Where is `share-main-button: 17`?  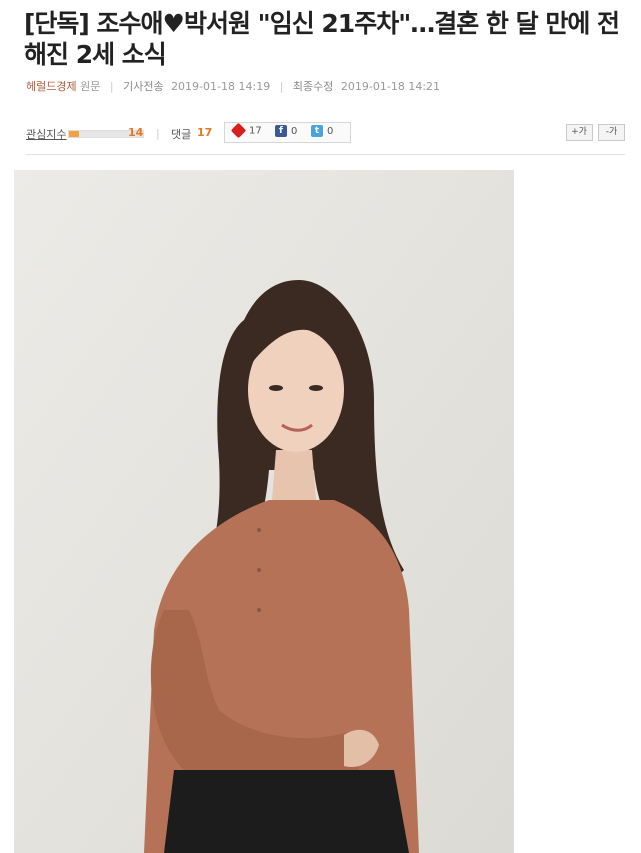 share-main-button: 17 is located at coordinates (246, 130).